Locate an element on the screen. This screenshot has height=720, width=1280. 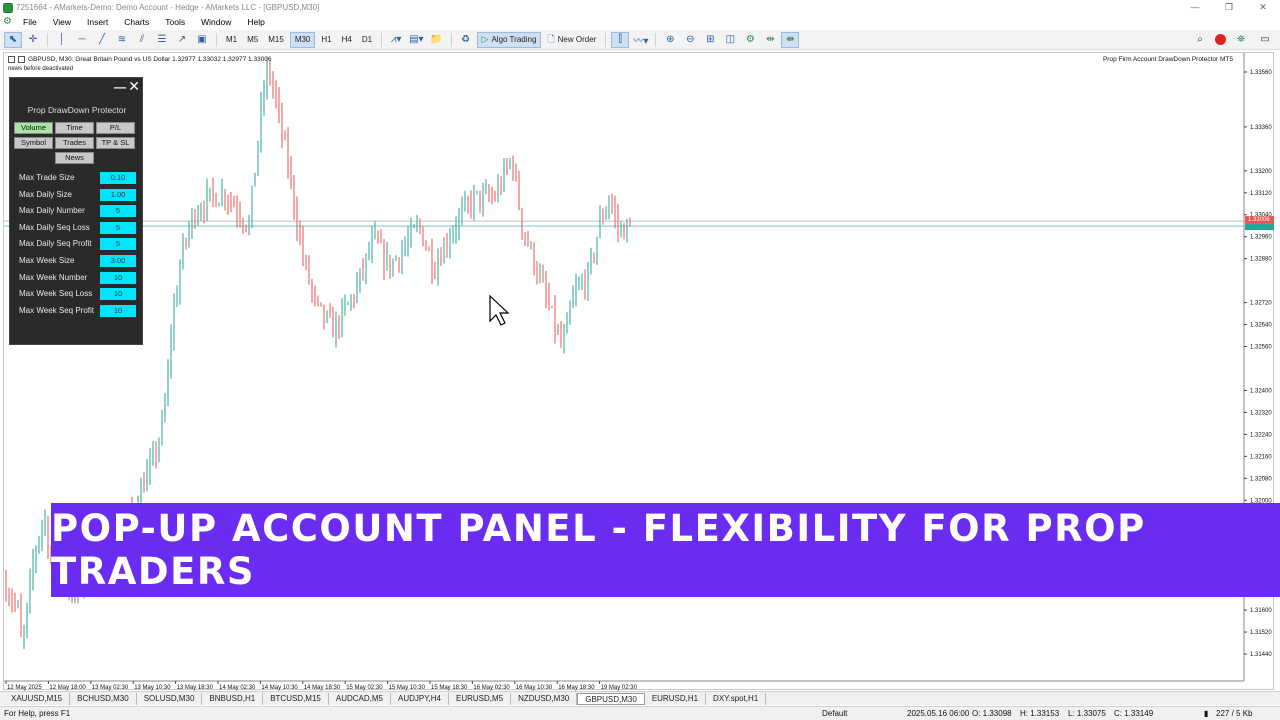
chart-tab: BCHUSD,M30 is located at coordinates (103, 698).